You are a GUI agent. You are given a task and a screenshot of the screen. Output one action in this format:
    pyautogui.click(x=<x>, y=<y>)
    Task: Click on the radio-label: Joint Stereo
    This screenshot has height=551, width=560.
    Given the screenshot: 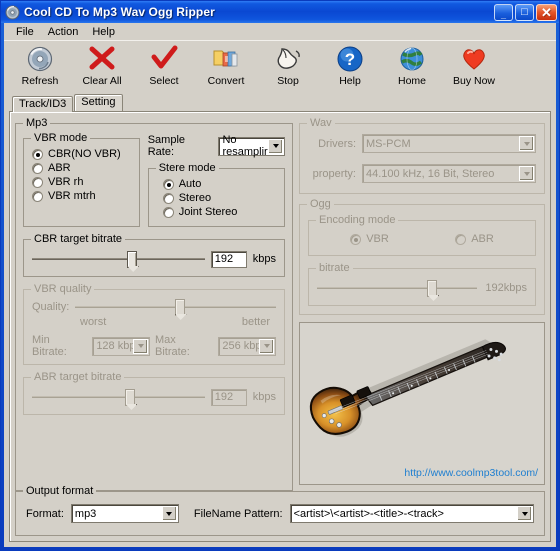 What is the action you would take?
    pyautogui.click(x=208, y=212)
    